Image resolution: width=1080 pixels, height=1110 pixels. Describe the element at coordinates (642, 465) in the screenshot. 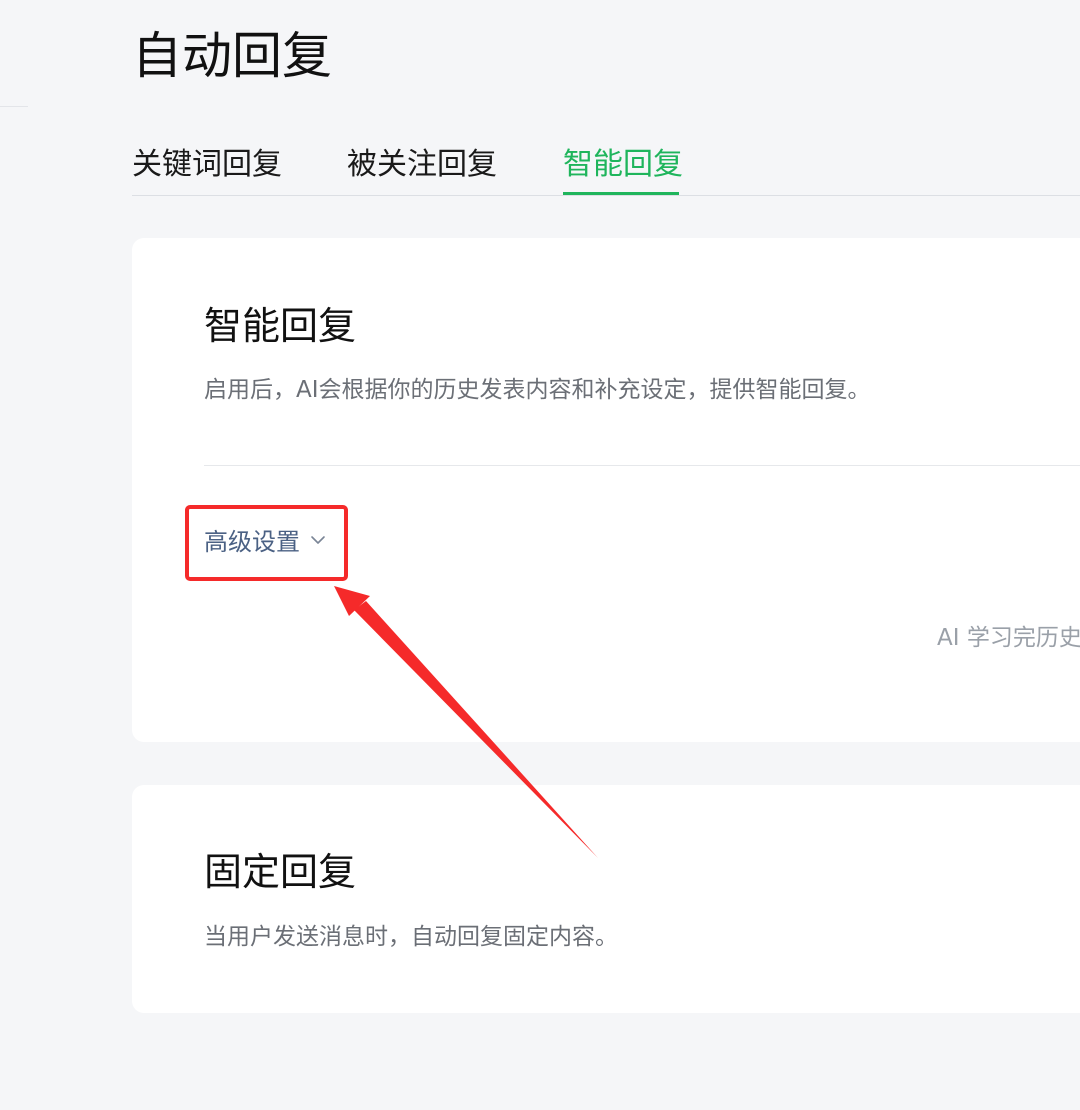

I see `card-divider` at that location.